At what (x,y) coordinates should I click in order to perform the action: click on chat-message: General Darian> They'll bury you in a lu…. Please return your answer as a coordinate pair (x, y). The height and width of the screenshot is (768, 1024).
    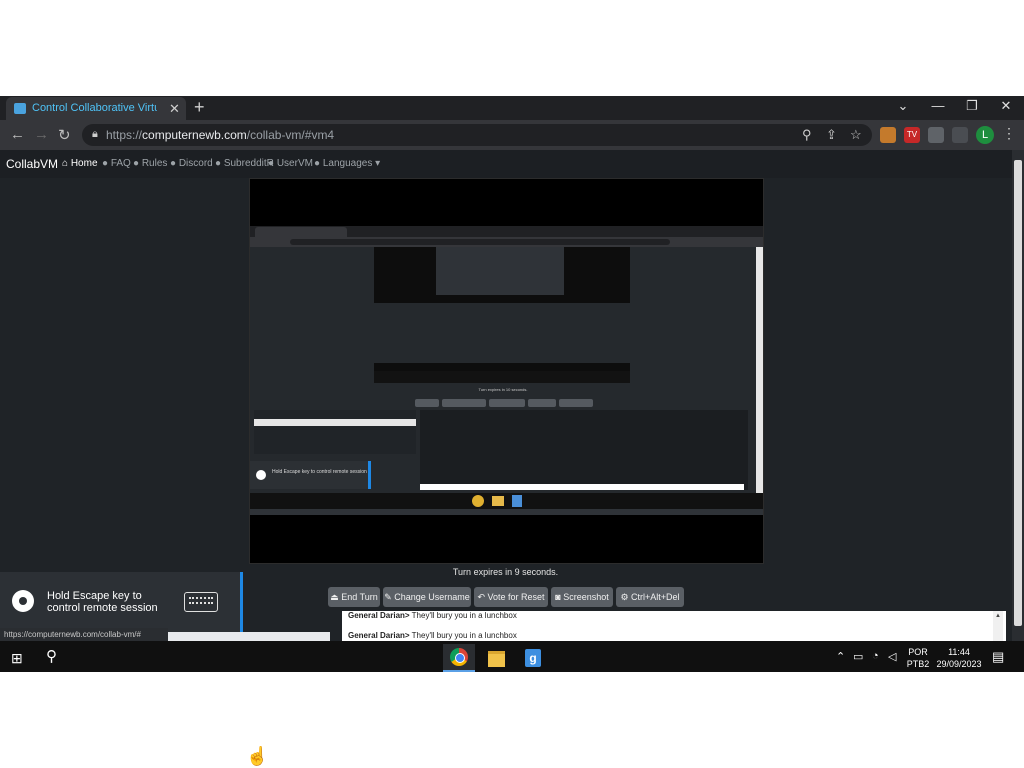
    Looking at the image, I should click on (432, 635).